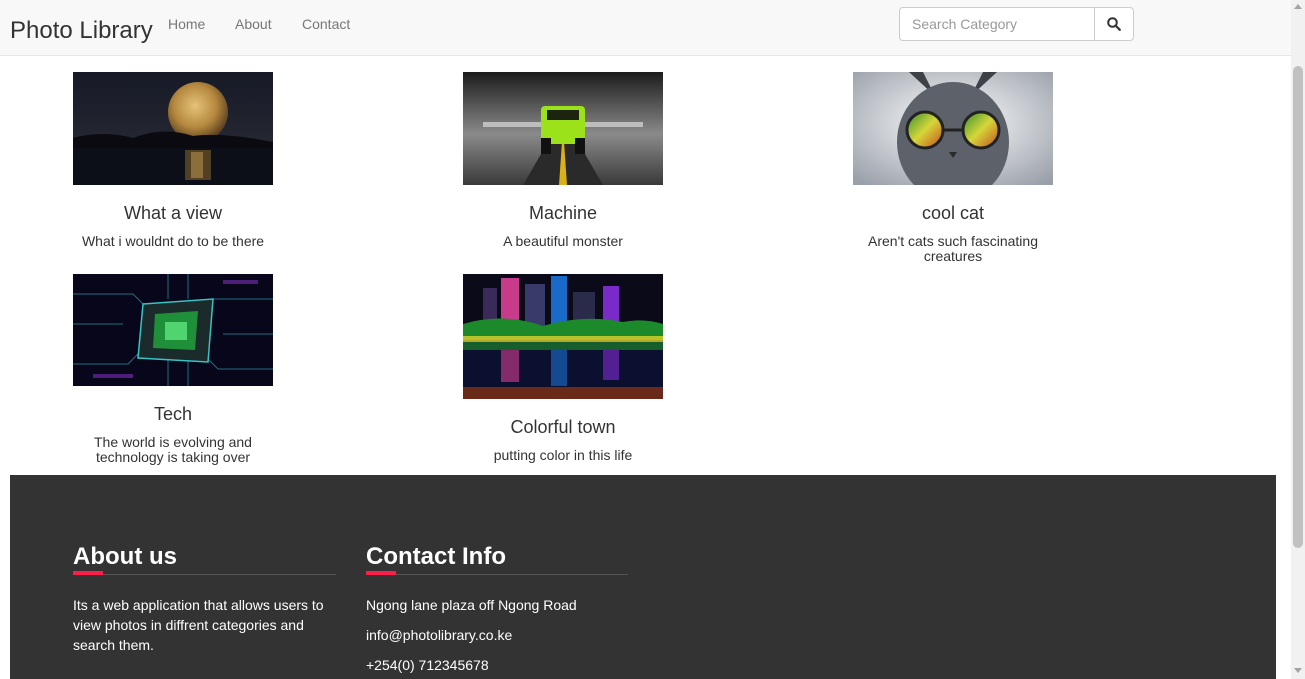 The image size is (1305, 679). I want to click on circuit-chip-photo, so click(173, 330).